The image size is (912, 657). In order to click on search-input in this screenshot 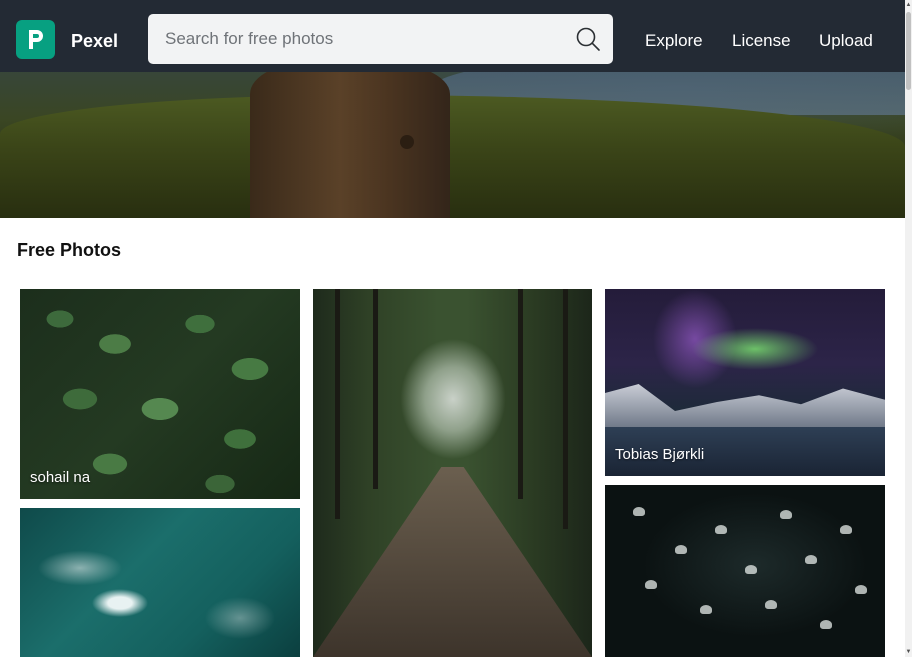, I will do `click(358, 39)`.